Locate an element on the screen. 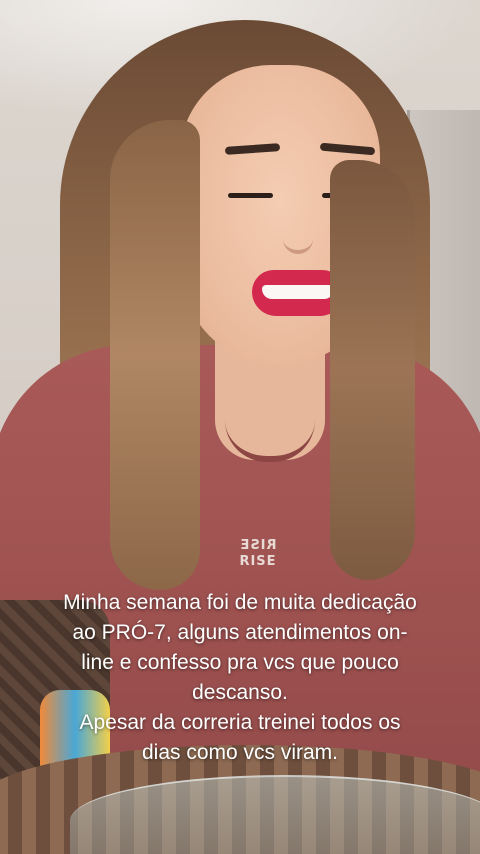  shirt-logo: RISE RISE is located at coordinates (258, 558).